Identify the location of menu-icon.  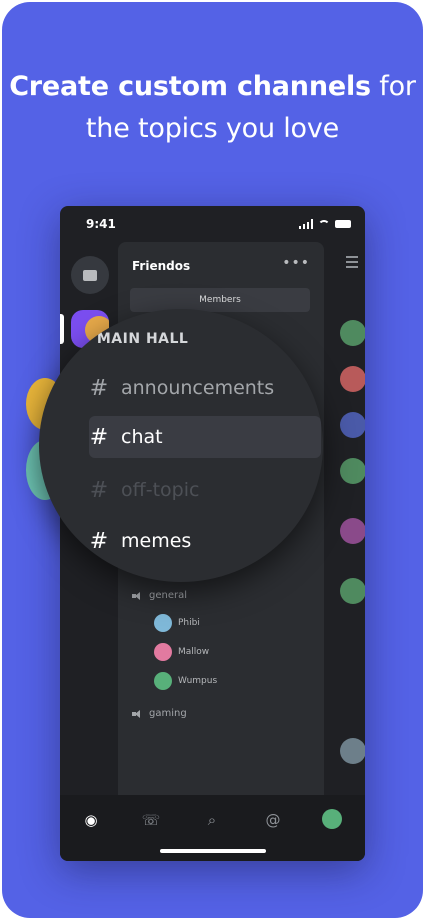
(352, 263).